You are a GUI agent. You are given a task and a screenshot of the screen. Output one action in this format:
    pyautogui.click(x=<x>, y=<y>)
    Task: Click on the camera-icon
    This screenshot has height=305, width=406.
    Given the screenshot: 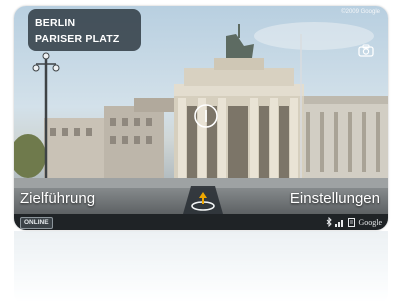 What is the action you would take?
    pyautogui.click(x=366, y=50)
    